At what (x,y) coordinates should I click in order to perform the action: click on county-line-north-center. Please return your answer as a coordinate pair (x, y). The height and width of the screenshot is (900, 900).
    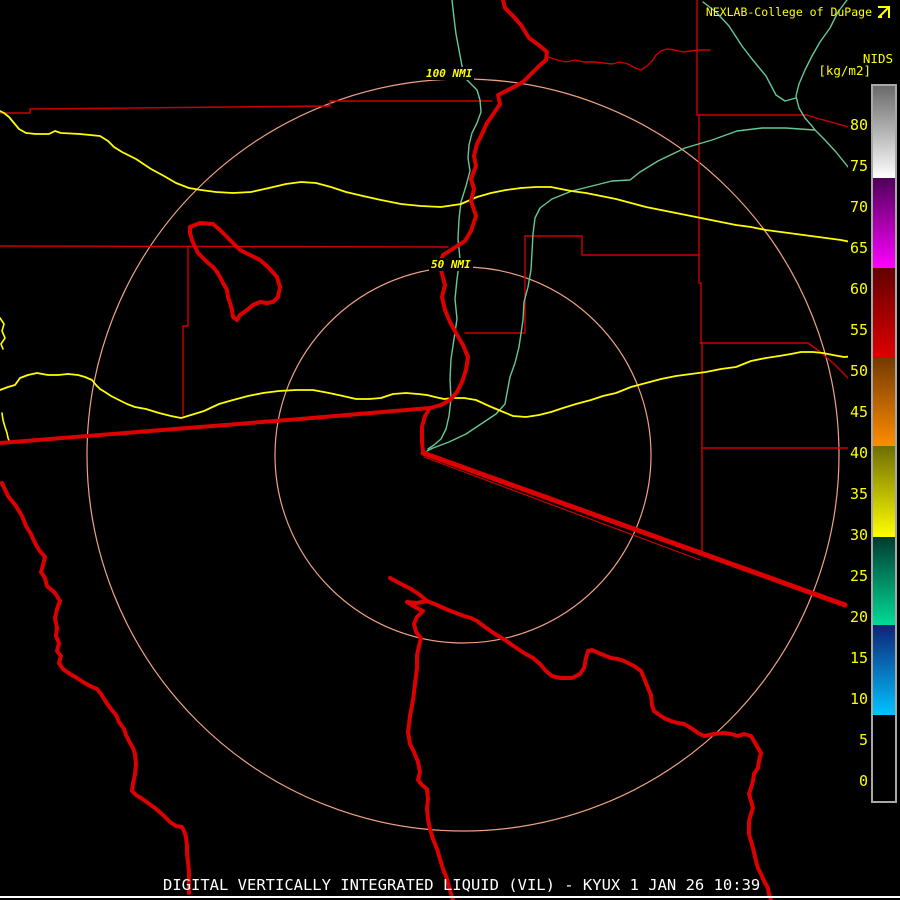
    Looking at the image, I should click on (629, 59).